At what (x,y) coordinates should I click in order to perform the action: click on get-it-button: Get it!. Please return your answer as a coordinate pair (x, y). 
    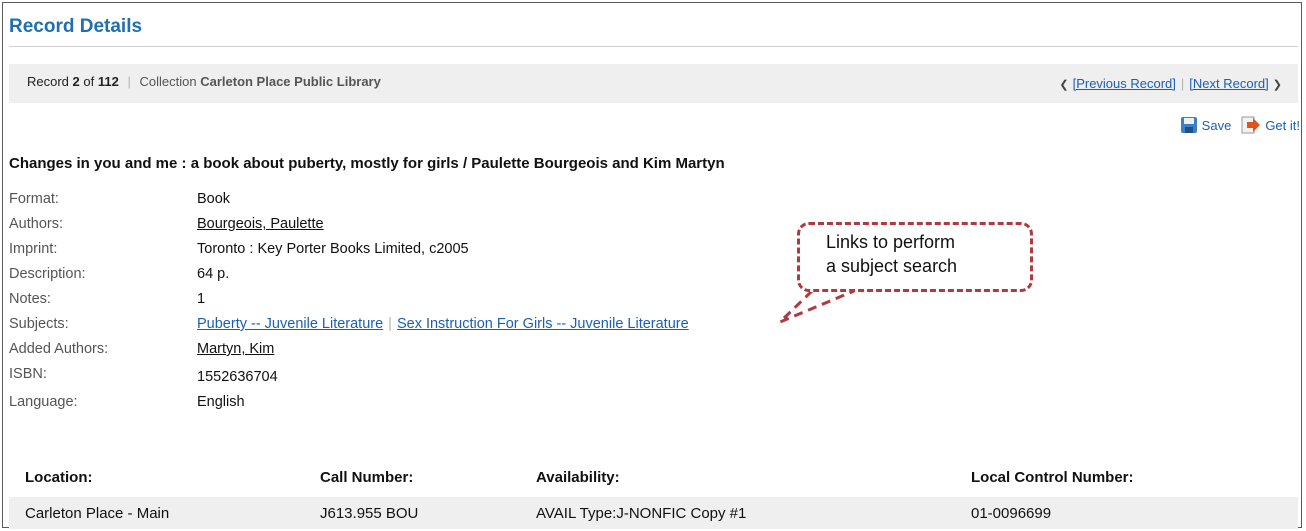
    Looking at the image, I should click on (1270, 125).